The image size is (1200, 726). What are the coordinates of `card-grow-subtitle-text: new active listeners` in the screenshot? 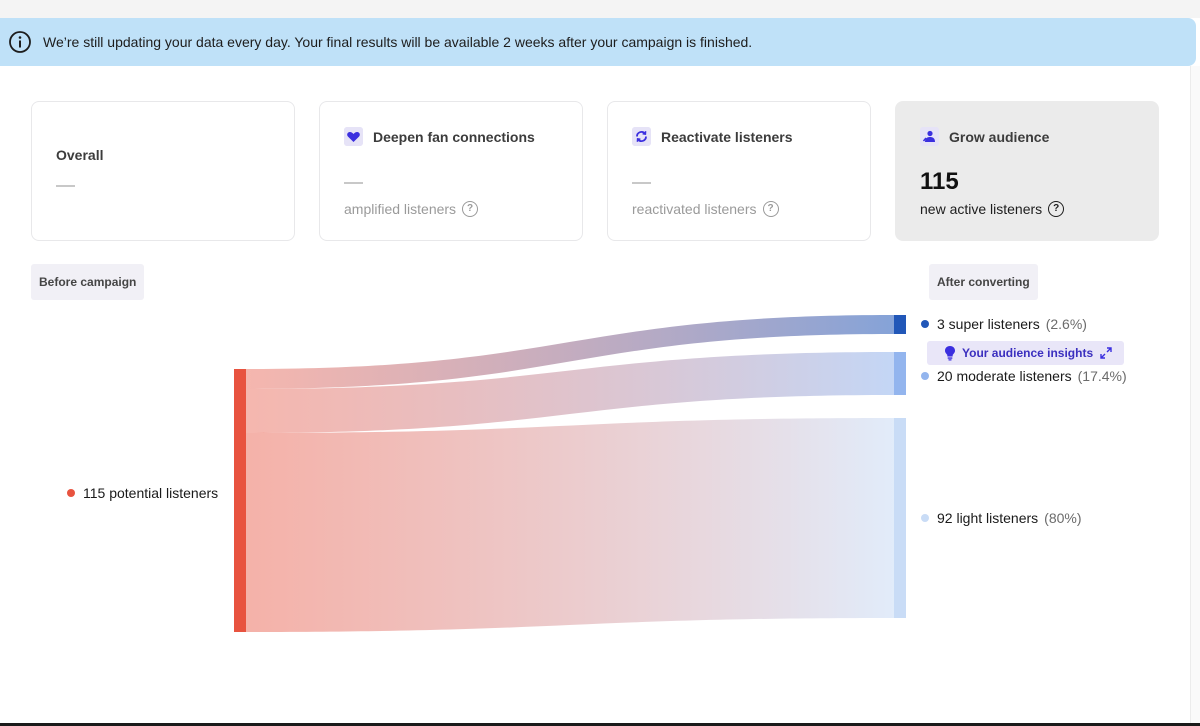 It's located at (981, 209).